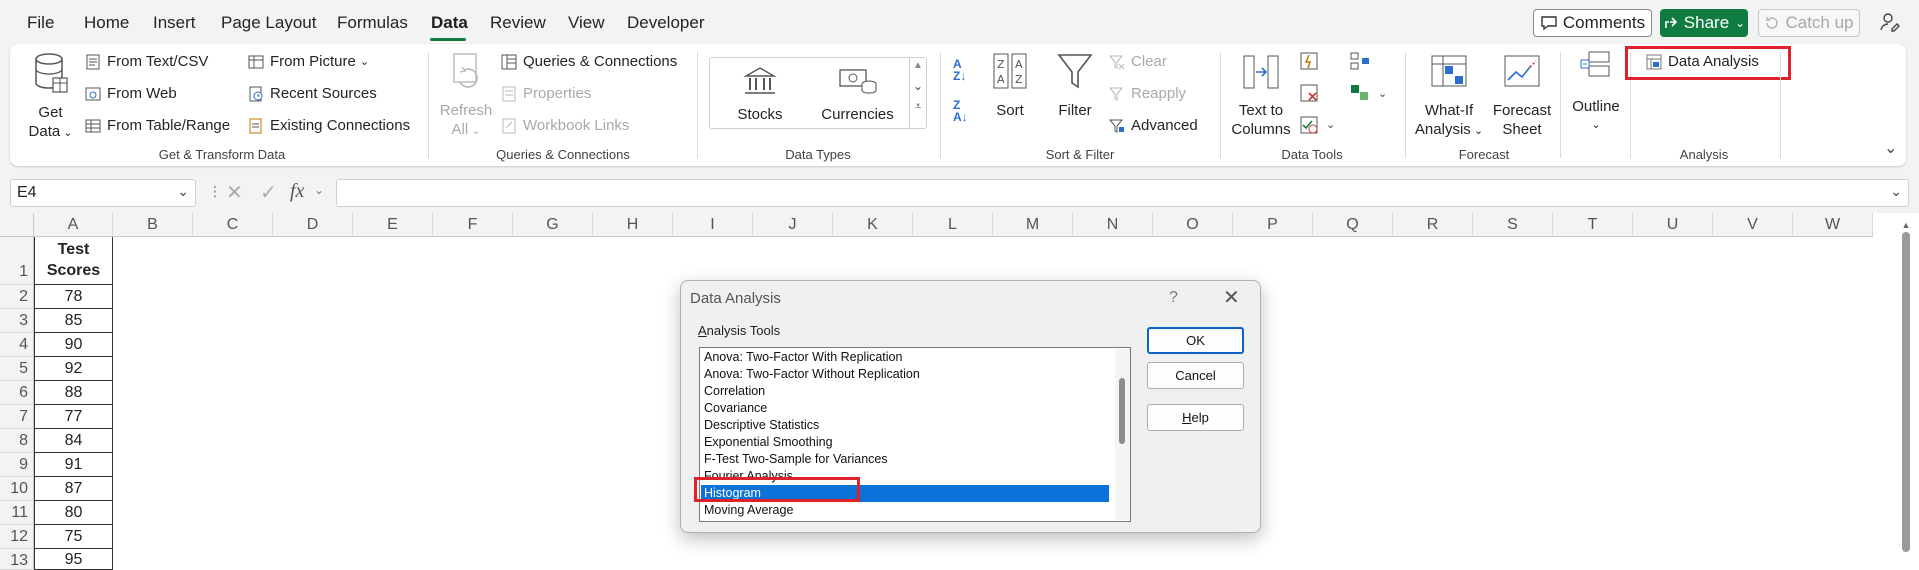 The image size is (1919, 570). What do you see at coordinates (1261, 95) in the screenshot?
I see `text-to-columns-button: Text to Columns` at bounding box center [1261, 95].